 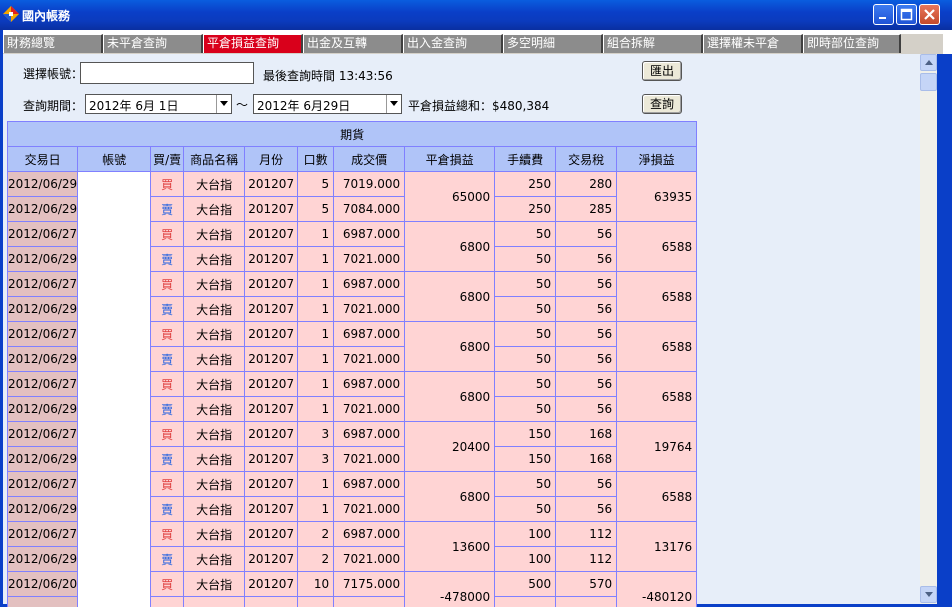 I want to click on tab-4: 出入金查詢, so click(x=453, y=43).